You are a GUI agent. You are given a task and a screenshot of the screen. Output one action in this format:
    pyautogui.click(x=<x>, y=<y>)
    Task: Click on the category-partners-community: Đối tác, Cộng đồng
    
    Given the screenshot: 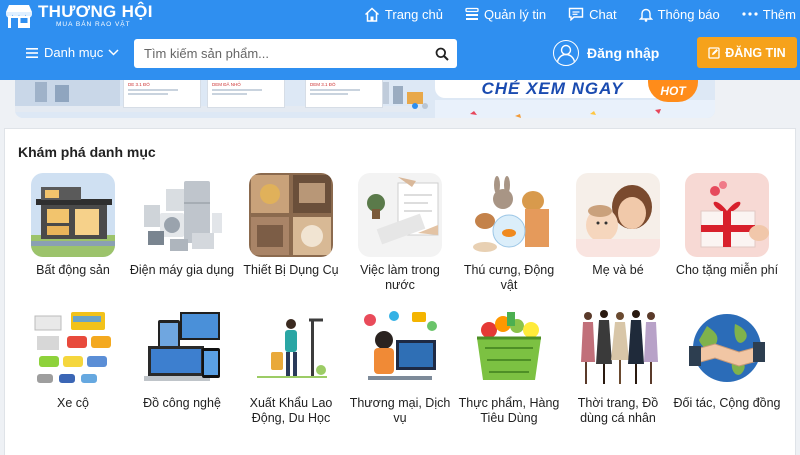 What is the action you would take?
    pyautogui.click(x=727, y=358)
    